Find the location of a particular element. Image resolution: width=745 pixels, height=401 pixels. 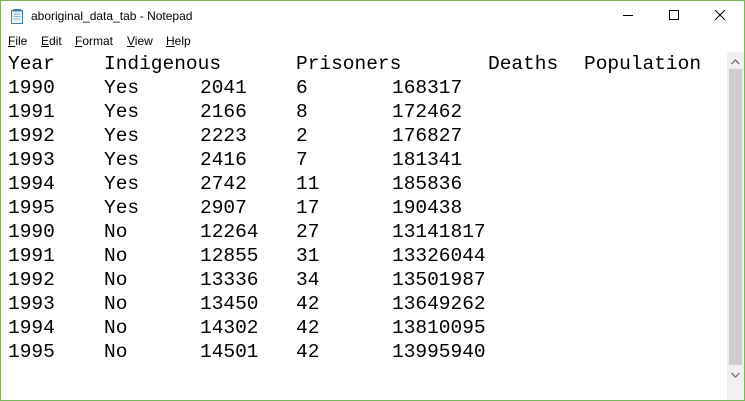

vertical-scrollbar is located at coordinates (735, 226).